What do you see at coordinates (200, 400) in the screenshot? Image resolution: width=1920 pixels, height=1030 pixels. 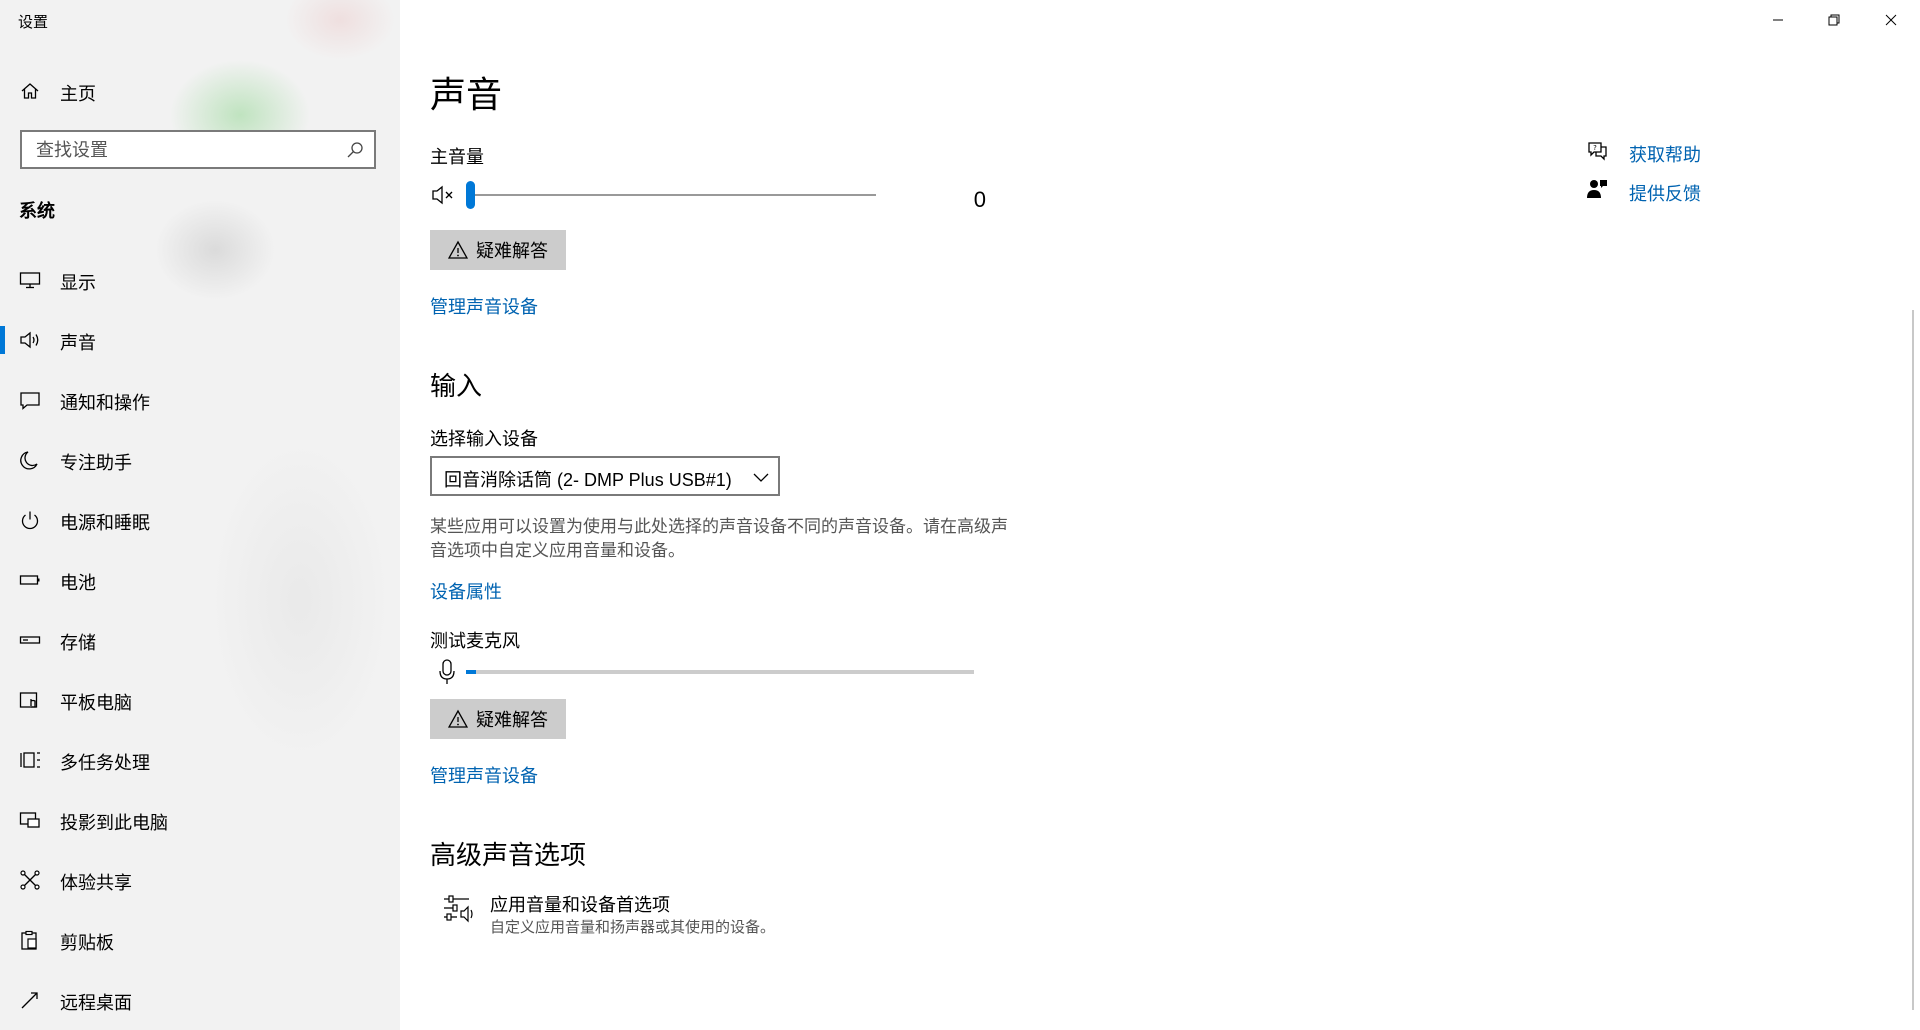 I see `sidebar-item-notifications: 通知和操作` at bounding box center [200, 400].